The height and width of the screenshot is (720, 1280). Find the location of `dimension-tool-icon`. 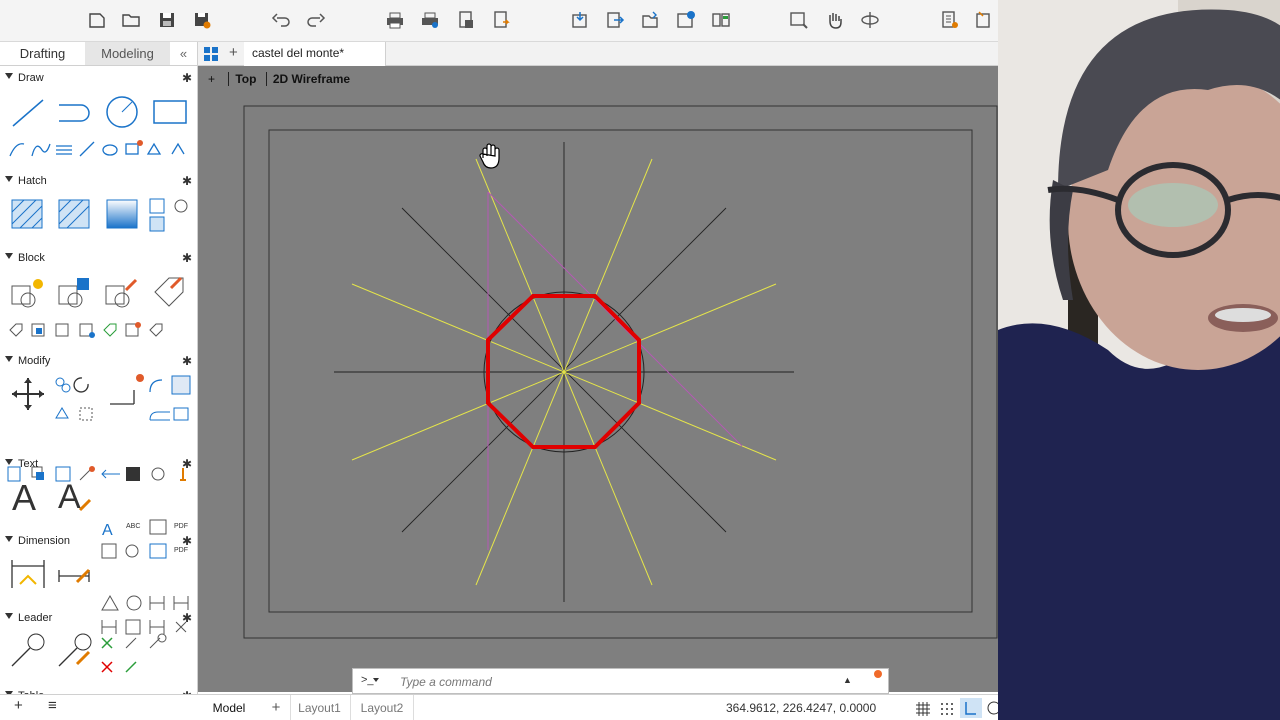

dimension-tool-icon is located at coordinates (28, 574).